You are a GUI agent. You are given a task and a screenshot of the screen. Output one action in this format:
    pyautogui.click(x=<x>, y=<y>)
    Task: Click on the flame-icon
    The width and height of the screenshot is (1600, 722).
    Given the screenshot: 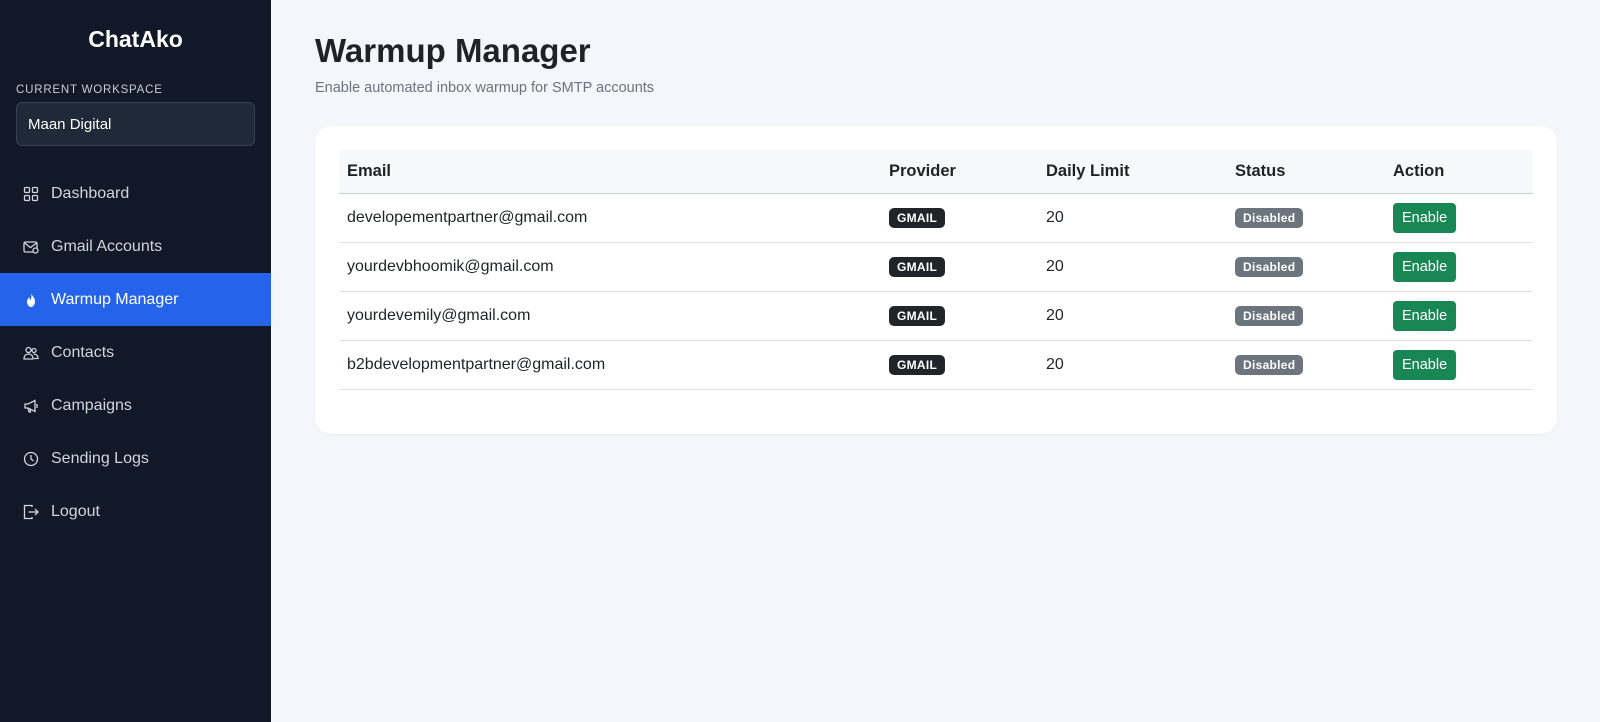 What is the action you would take?
    pyautogui.click(x=31, y=300)
    